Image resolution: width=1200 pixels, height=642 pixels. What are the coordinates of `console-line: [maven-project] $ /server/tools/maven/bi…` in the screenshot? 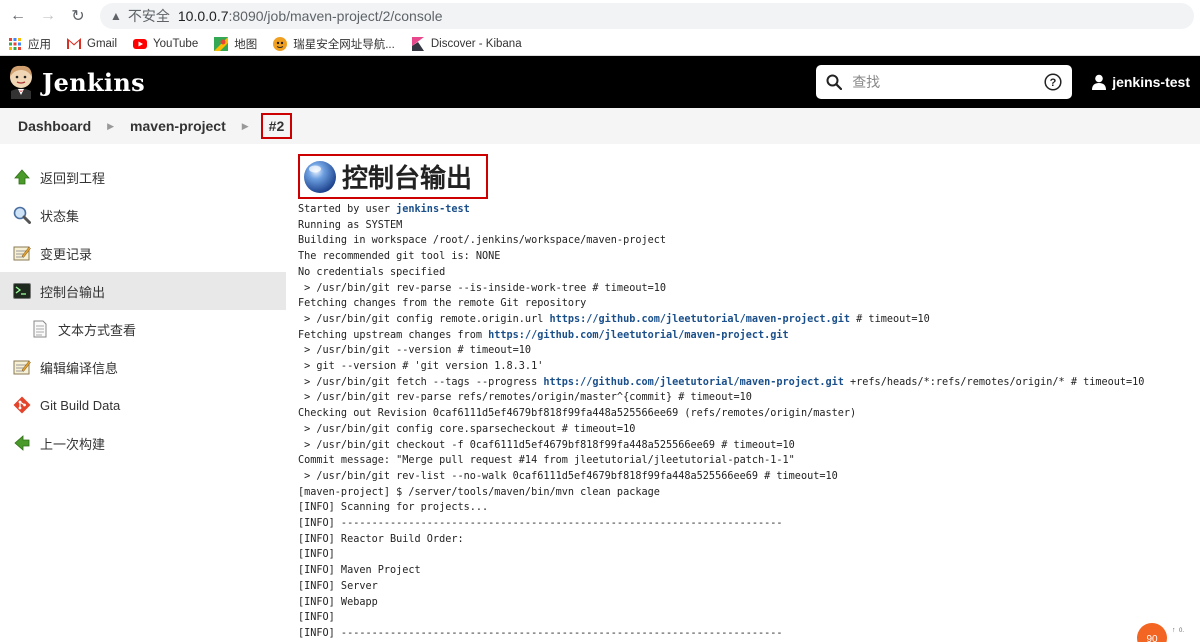 It's located at (479, 492).